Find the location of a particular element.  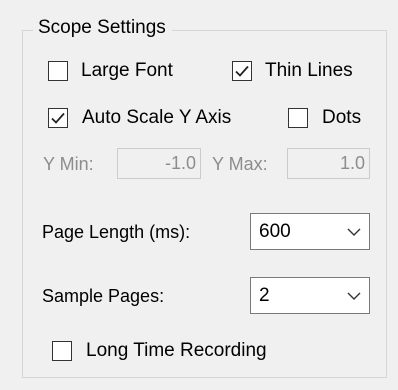

long-time-label: Long Time Recording is located at coordinates (176, 350).